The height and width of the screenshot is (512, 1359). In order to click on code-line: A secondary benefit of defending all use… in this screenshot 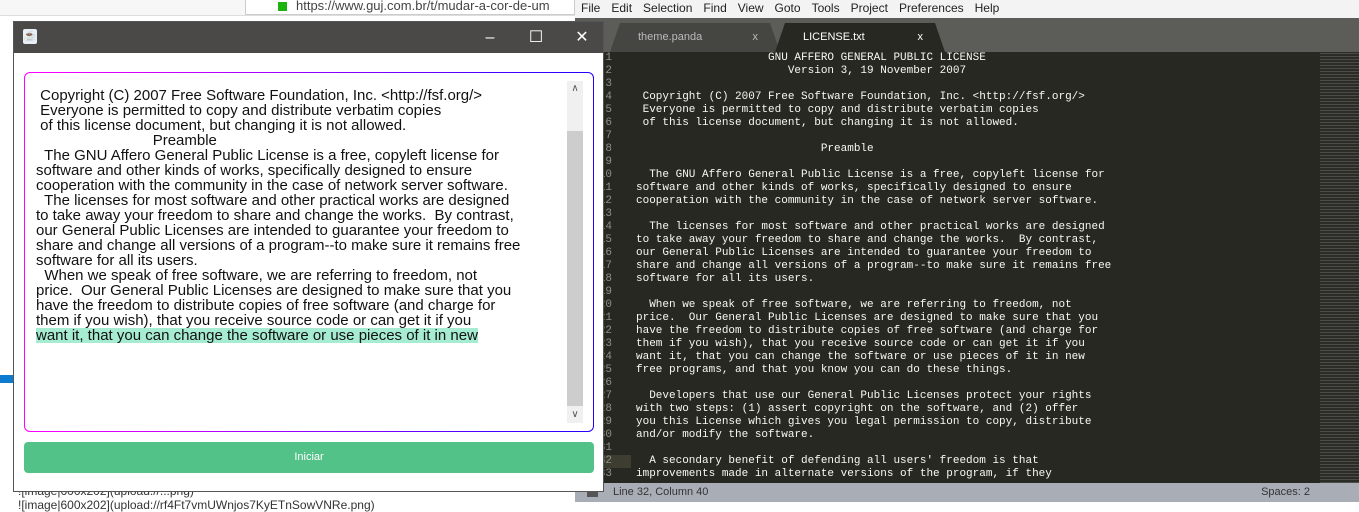, I will do `click(837, 461)`.